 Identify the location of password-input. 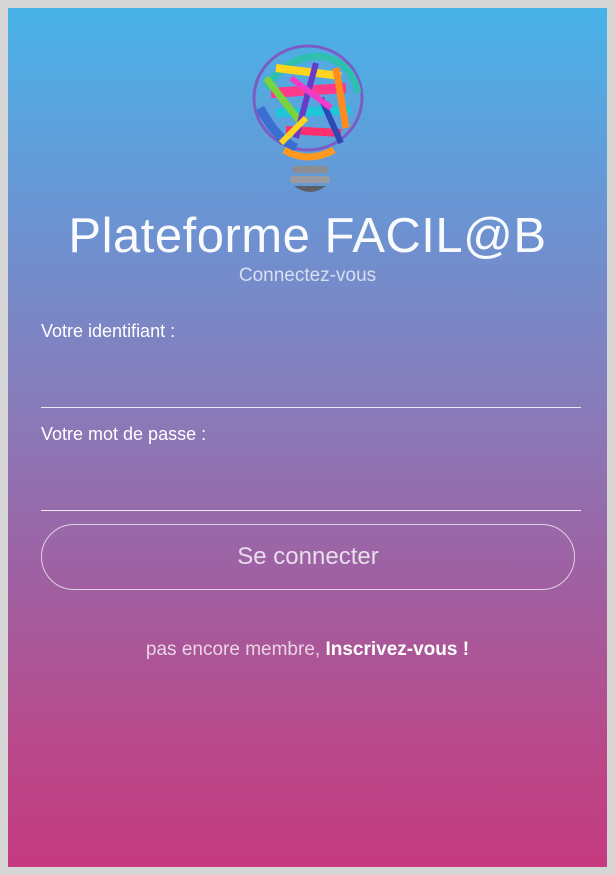
(311, 490).